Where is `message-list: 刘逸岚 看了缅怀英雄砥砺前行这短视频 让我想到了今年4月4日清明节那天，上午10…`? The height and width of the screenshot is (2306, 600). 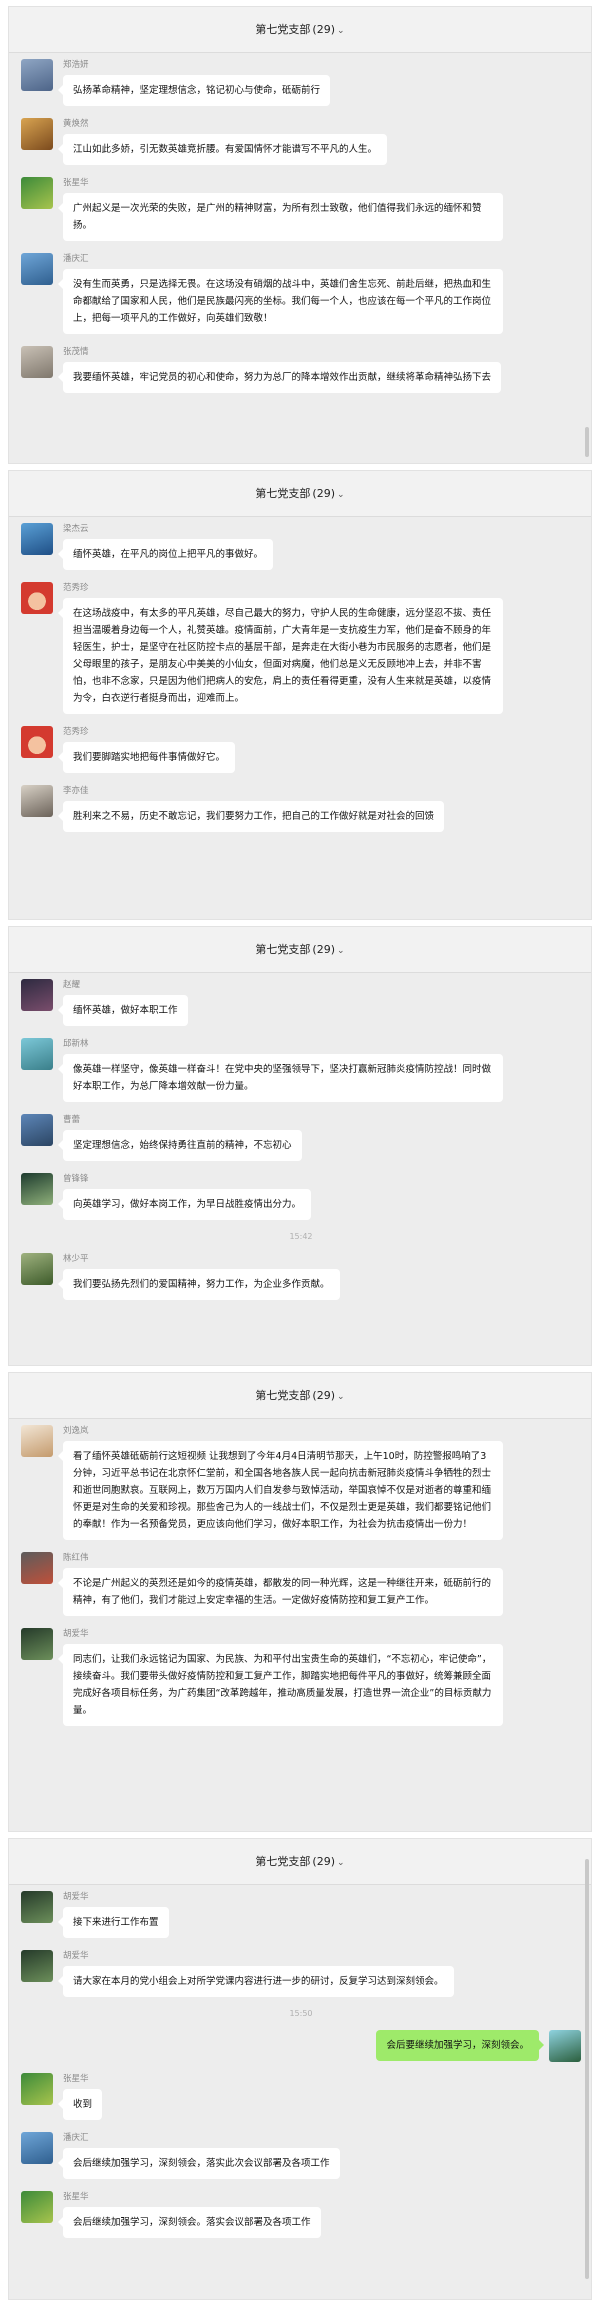 message-list: 刘逸岚 看了缅怀英雄砥砺前行这短视频 让我想到了今年4月4日清明节那天，上午10… is located at coordinates (300, 1572).